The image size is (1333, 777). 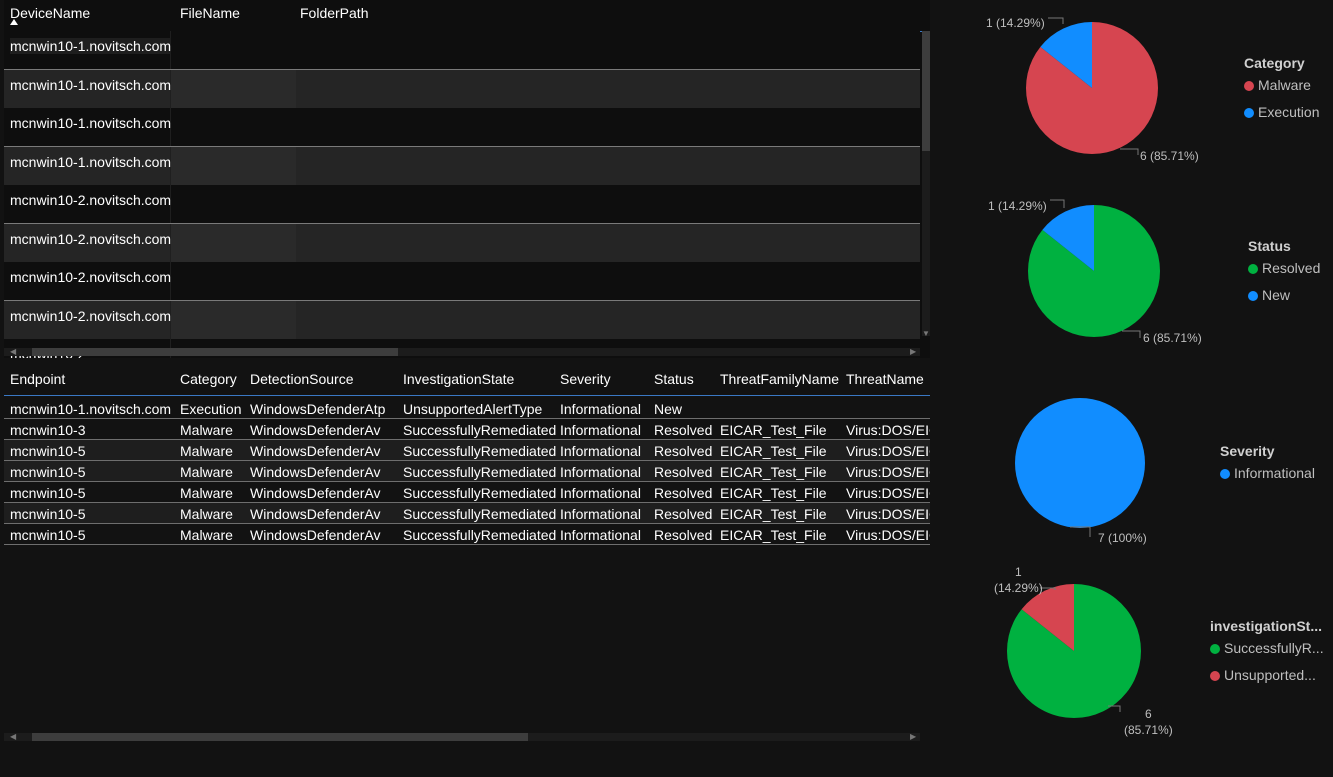 What do you see at coordinates (1018, 580) in the screenshot?
I see `pie-data-label: 1 (14.29%)` at bounding box center [1018, 580].